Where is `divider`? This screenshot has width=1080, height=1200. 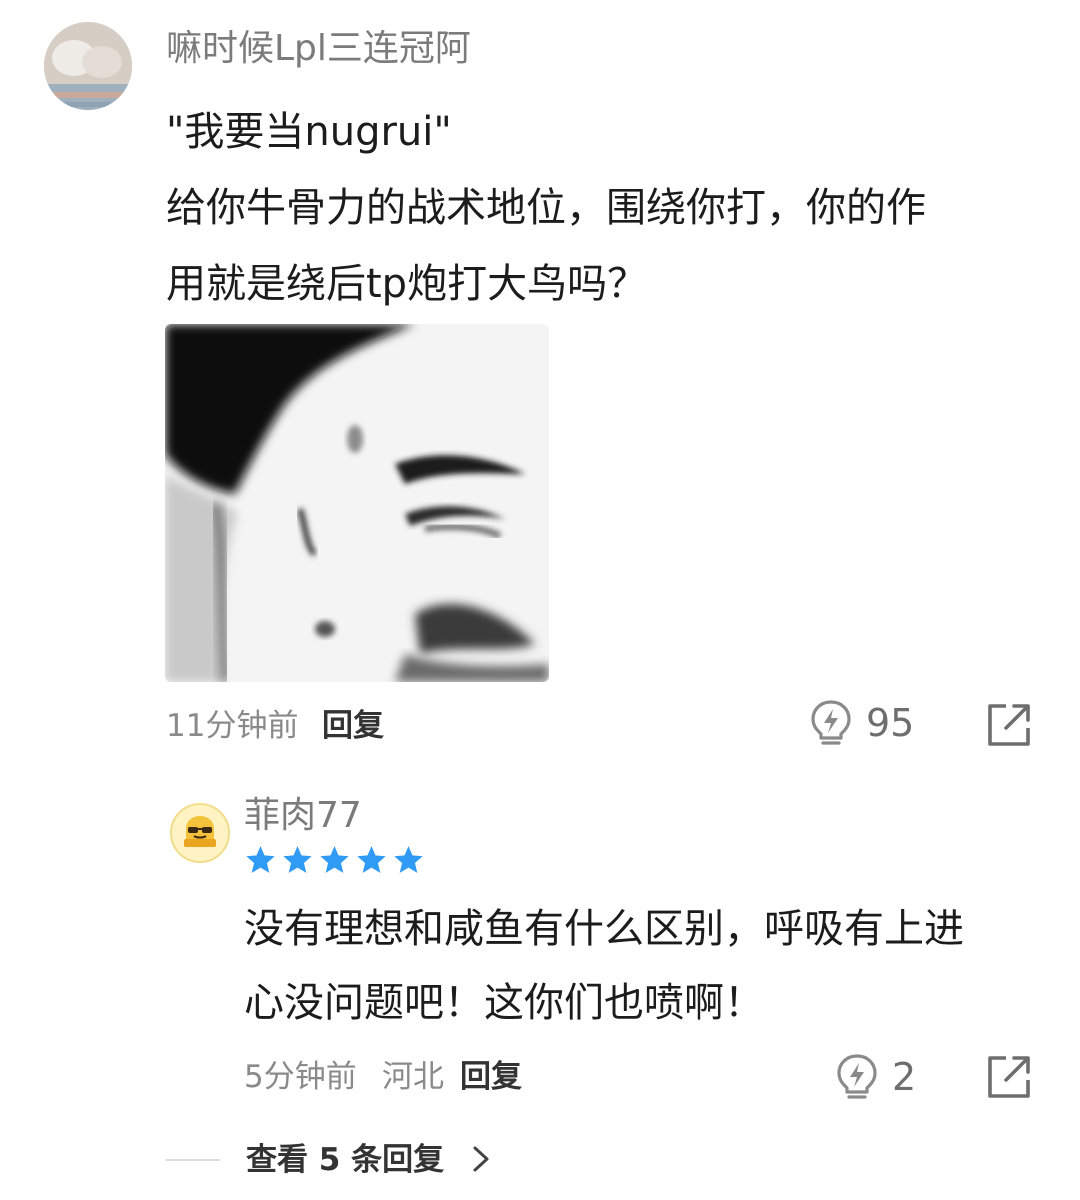
divider is located at coordinates (193, 1160).